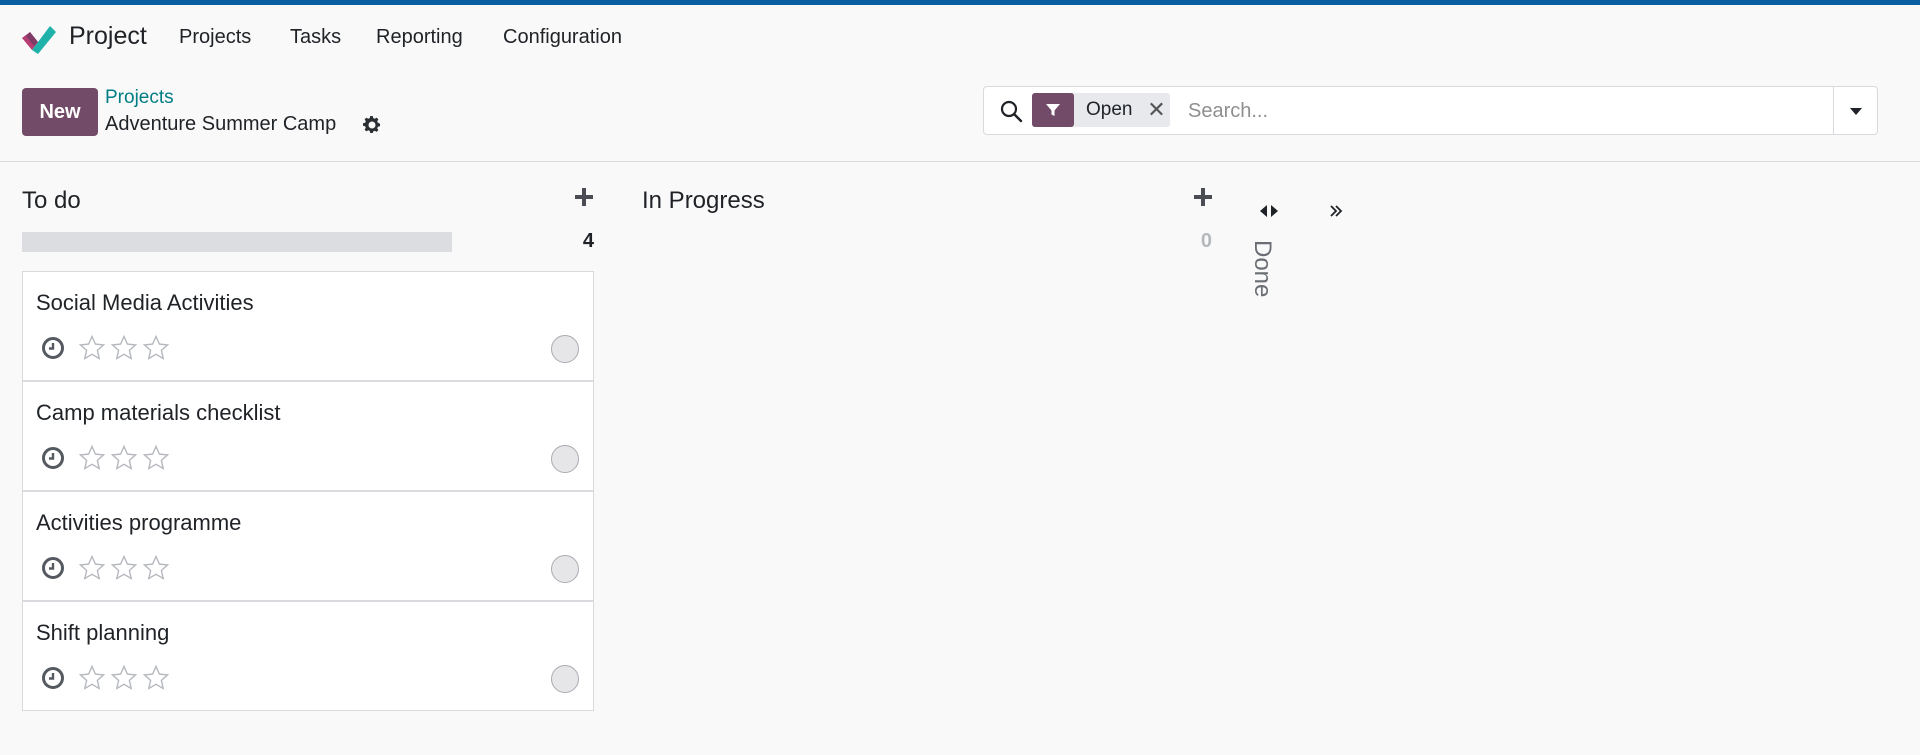 The width and height of the screenshot is (1920, 755). What do you see at coordinates (588, 241) in the screenshot?
I see `column-count: 4` at bounding box center [588, 241].